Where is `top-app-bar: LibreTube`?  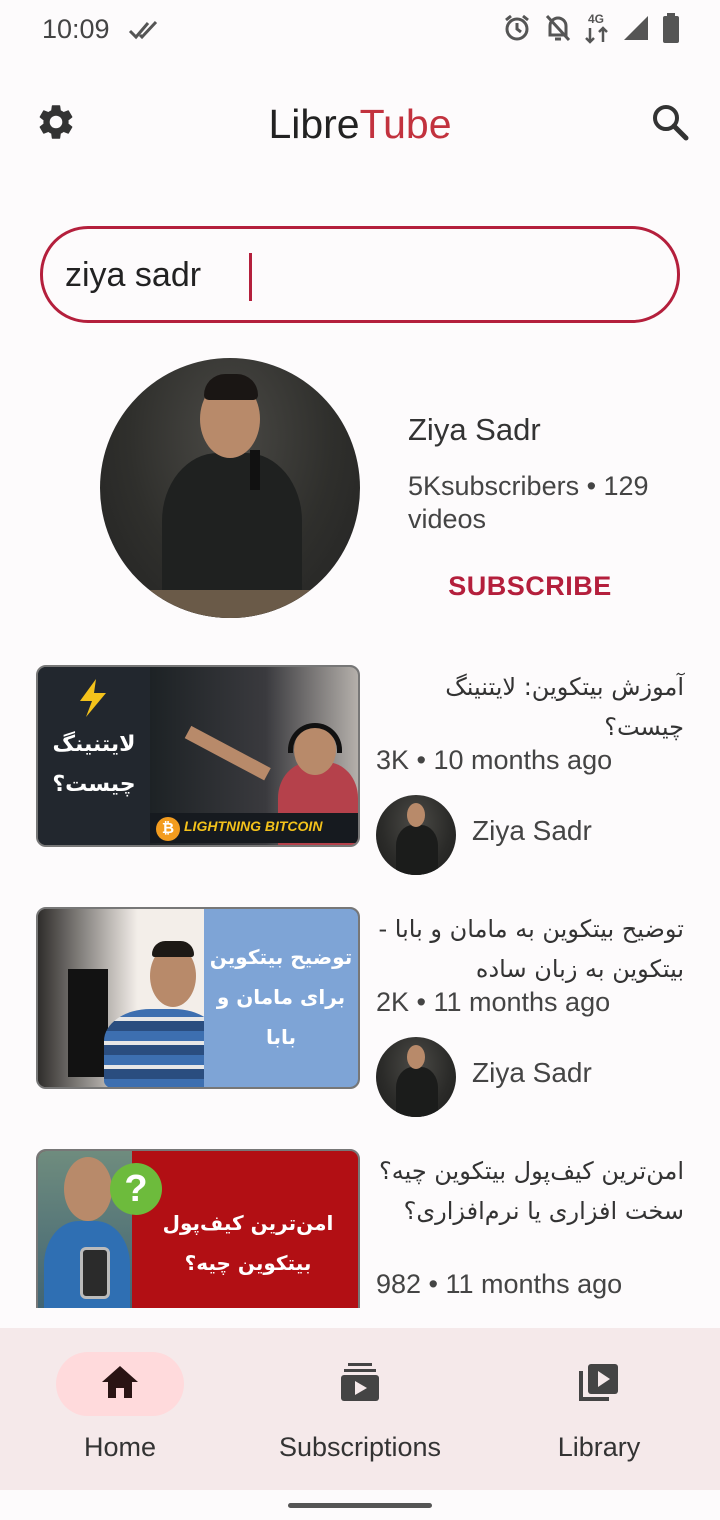
top-app-bar: LibreTube is located at coordinates (360, 124).